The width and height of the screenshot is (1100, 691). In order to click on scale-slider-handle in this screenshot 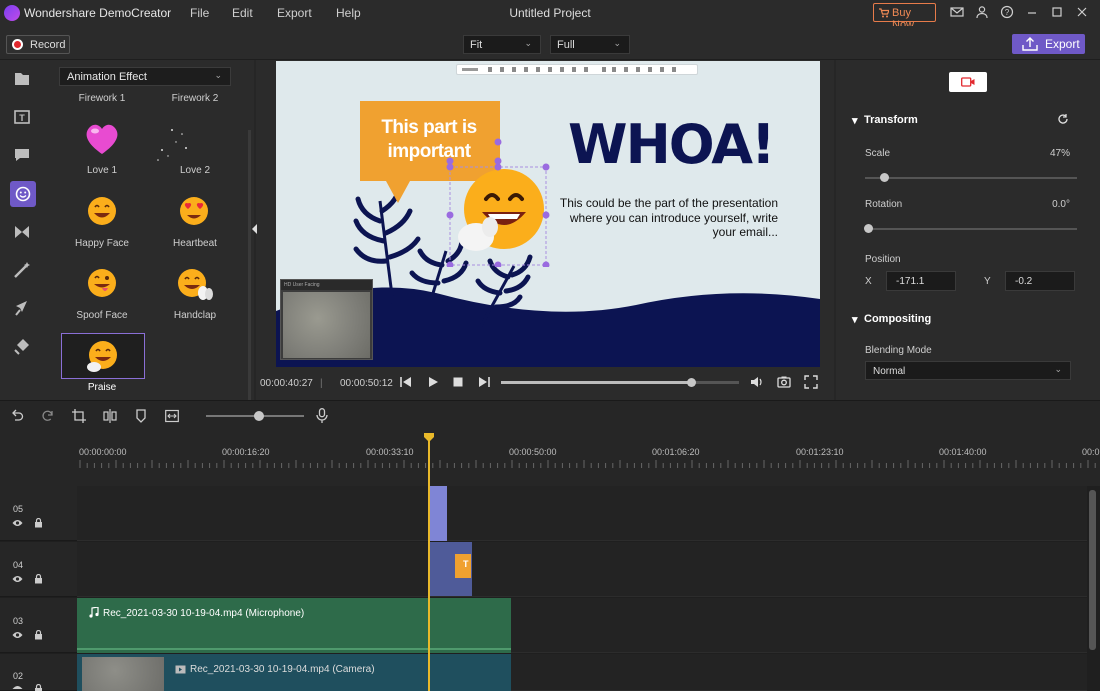, I will do `click(884, 177)`.